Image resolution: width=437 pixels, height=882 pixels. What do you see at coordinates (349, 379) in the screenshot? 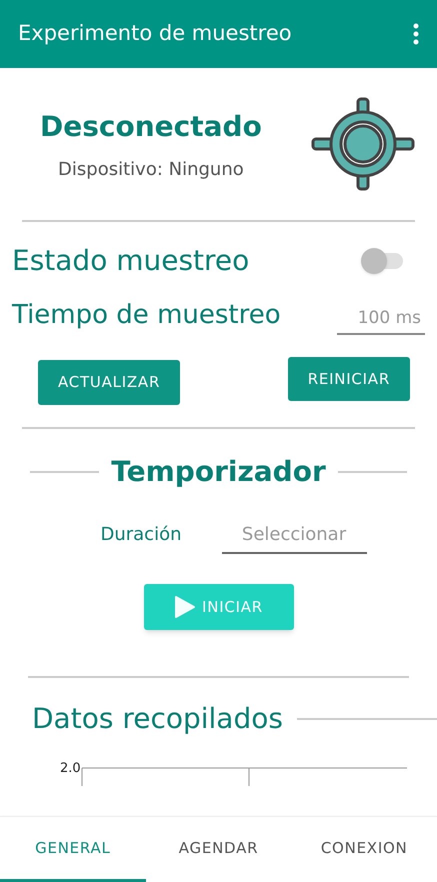
I see `action-button: REINICIAR` at bounding box center [349, 379].